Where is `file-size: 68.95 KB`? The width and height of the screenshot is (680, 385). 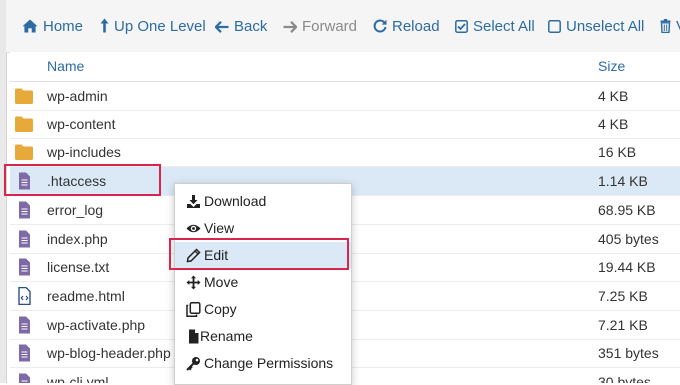
file-size: 68.95 KB is located at coordinates (627, 210).